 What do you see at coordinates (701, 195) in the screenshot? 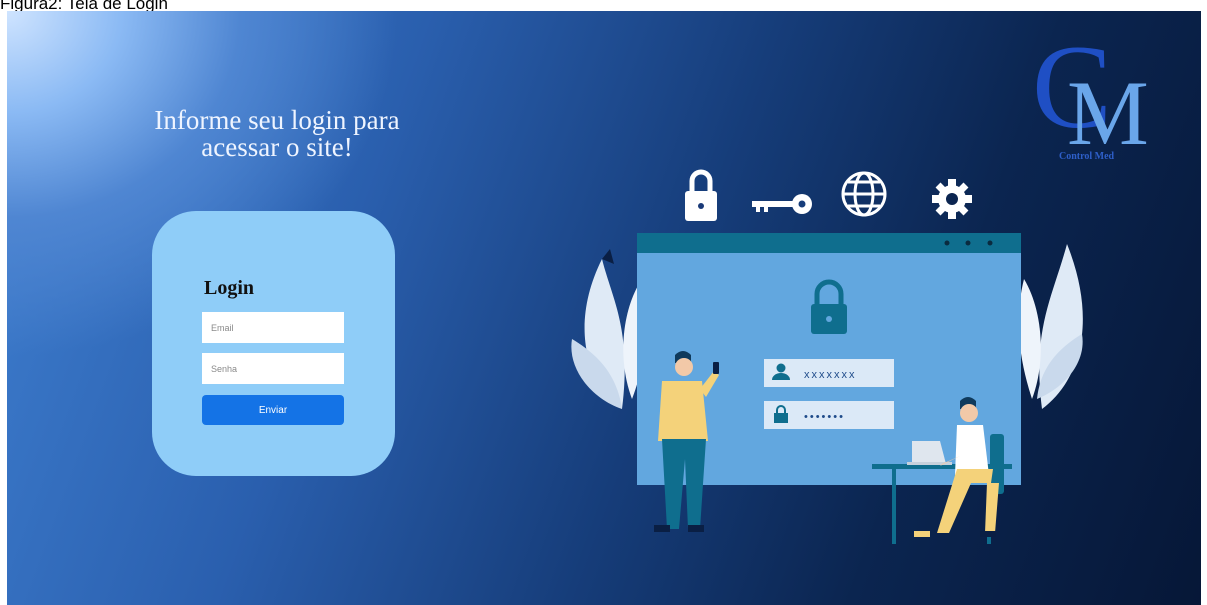
I see `lock-icon` at bounding box center [701, 195].